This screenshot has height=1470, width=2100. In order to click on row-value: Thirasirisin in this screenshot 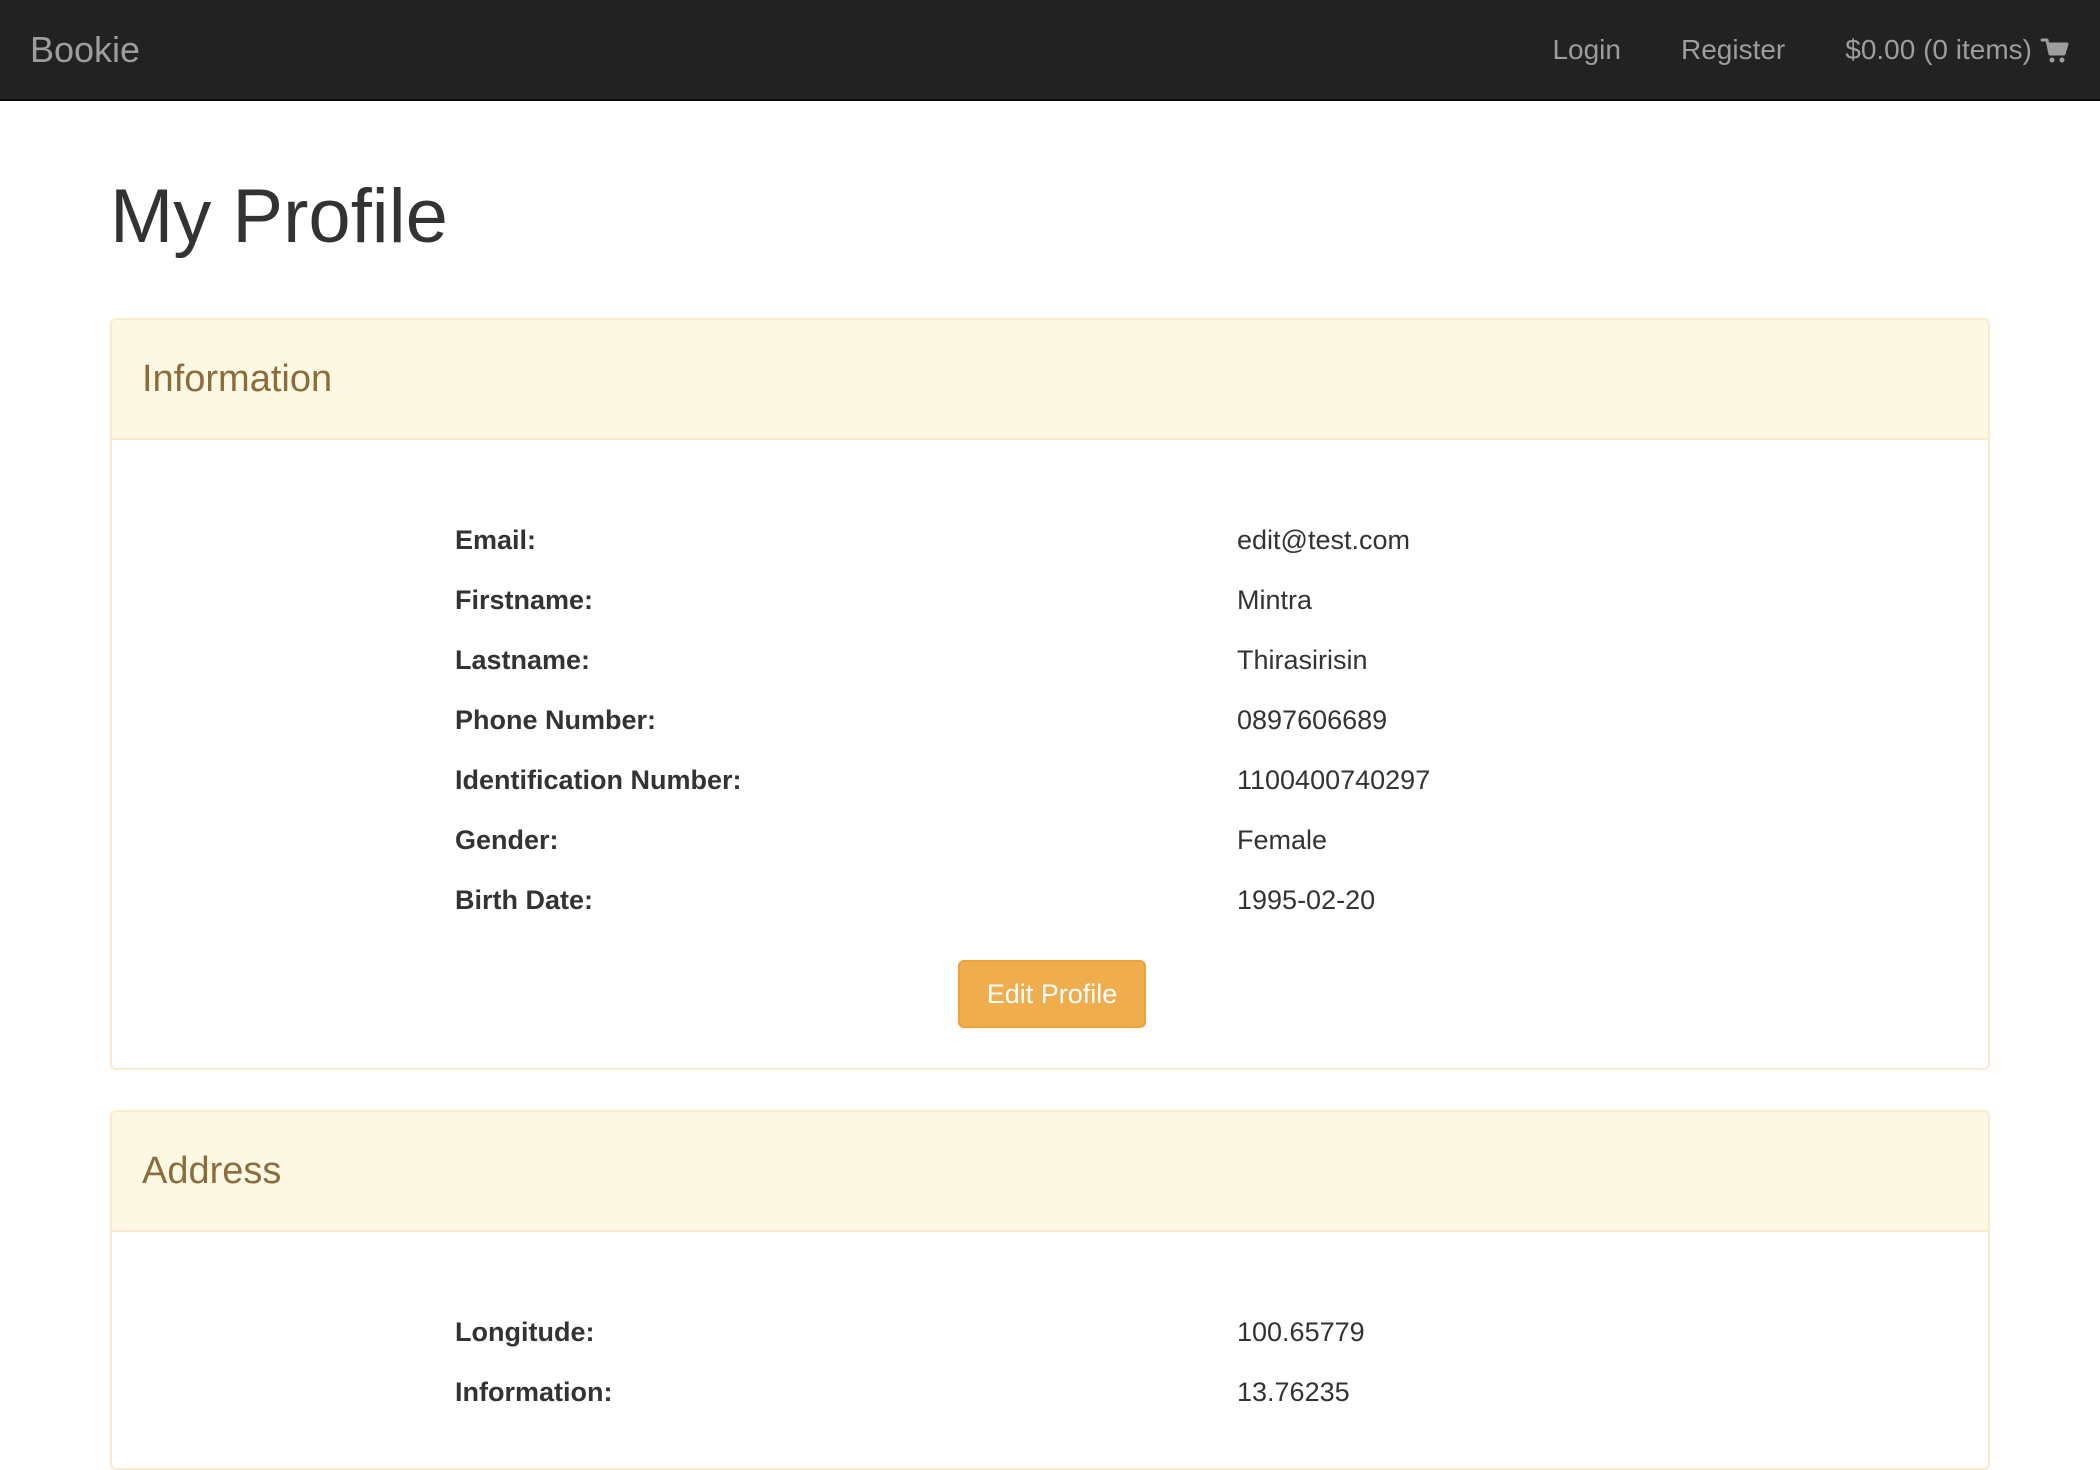, I will do `click(1302, 660)`.